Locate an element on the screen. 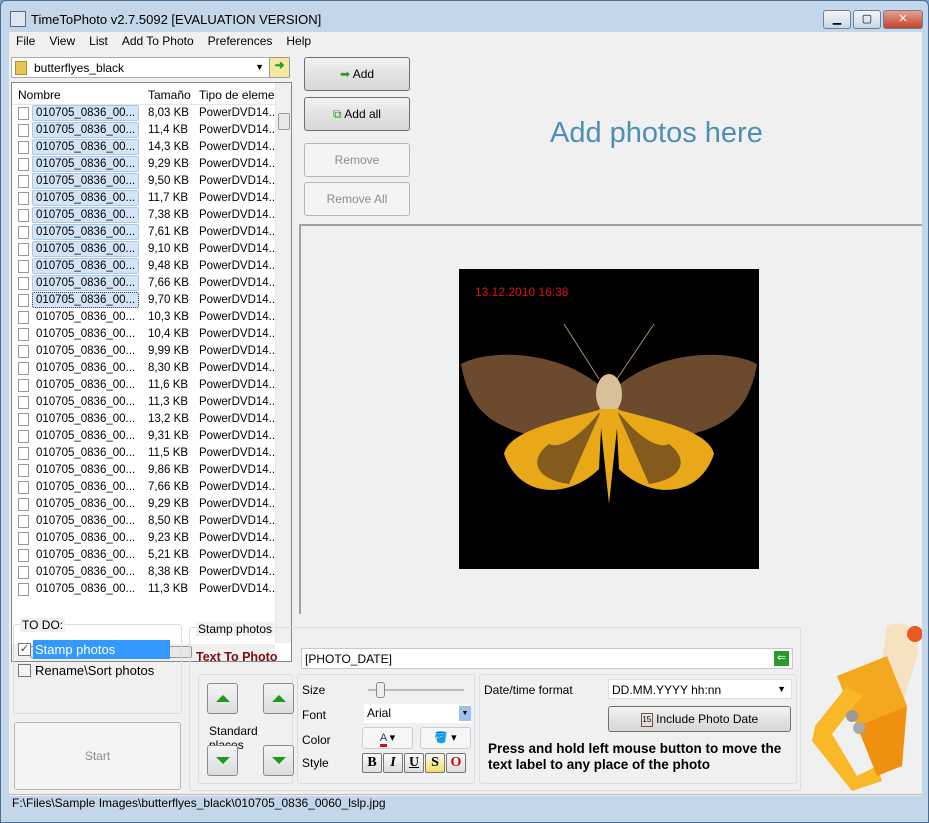 The height and width of the screenshot is (823, 929). maximize-button: ▢ is located at coordinates (867, 19).